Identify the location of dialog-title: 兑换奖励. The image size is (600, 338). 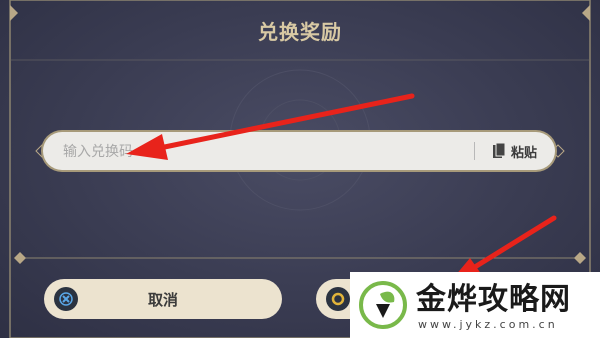
(300, 32).